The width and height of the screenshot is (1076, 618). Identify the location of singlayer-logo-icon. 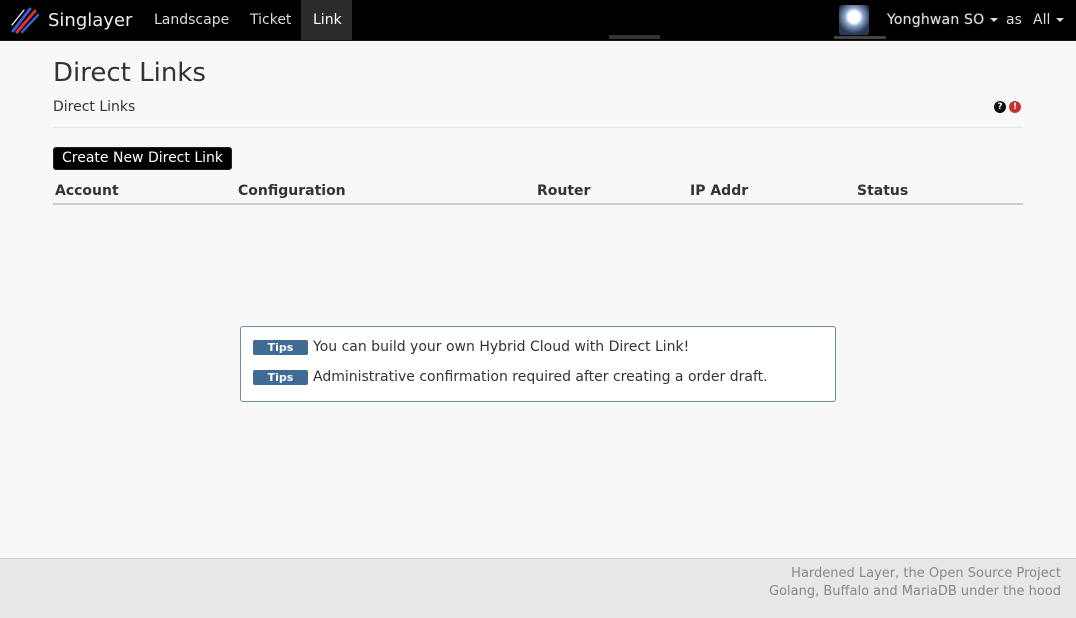
(25, 20).